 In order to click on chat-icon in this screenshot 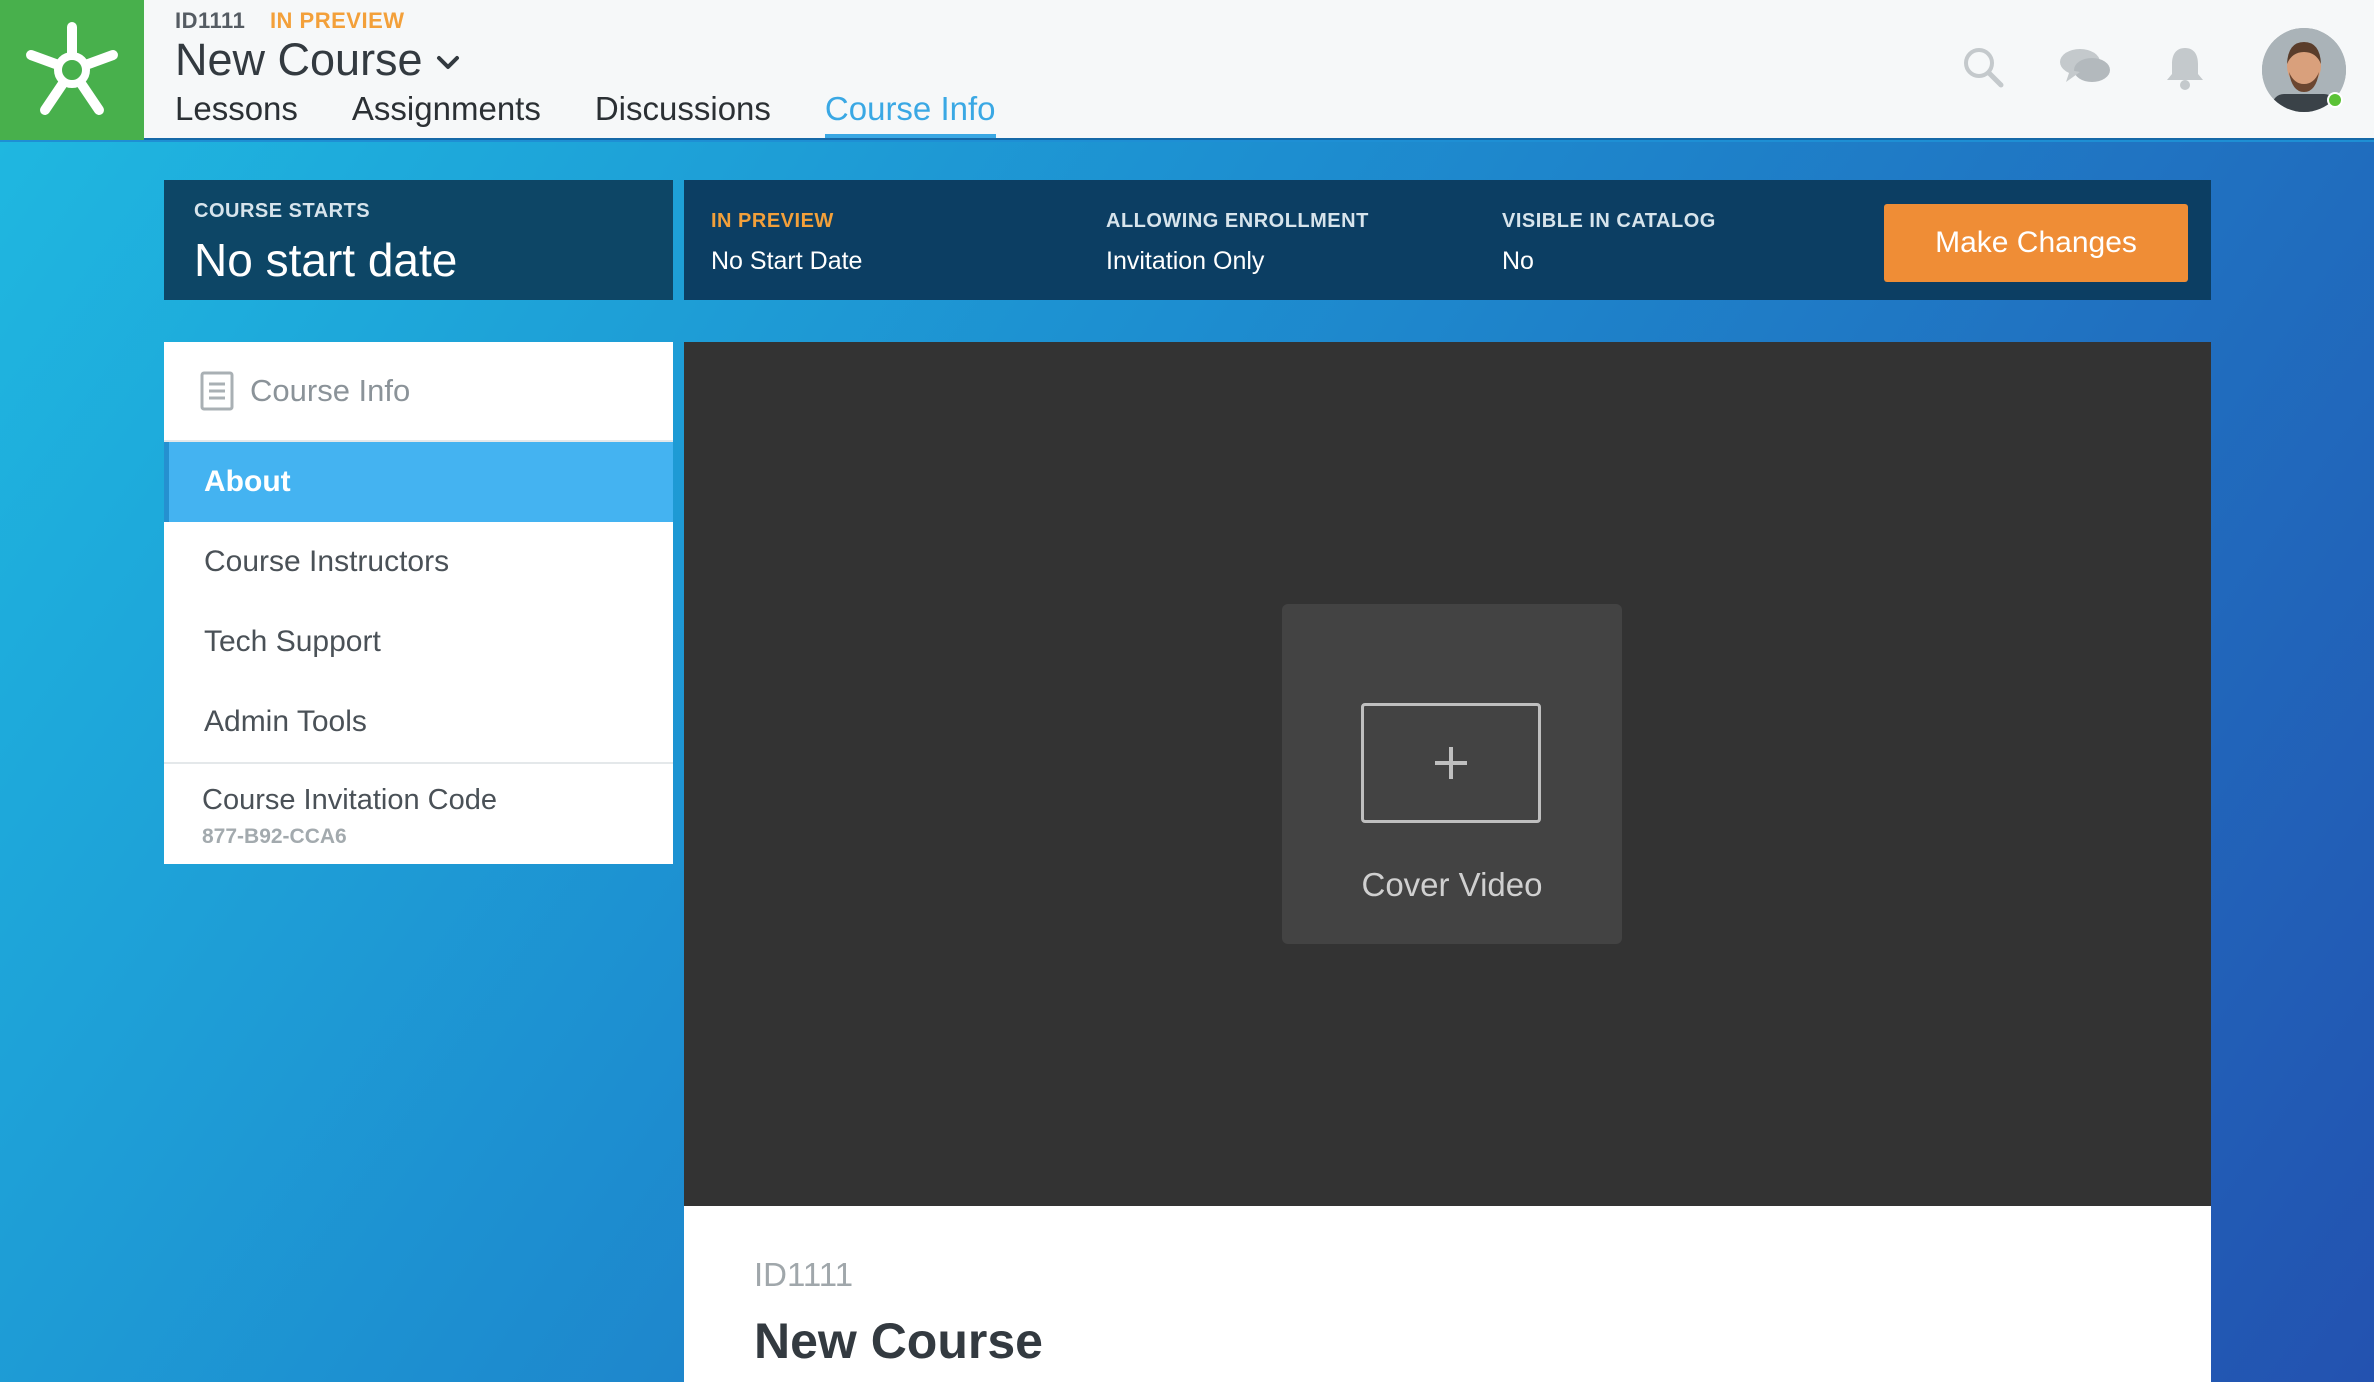, I will do `click(2085, 67)`.